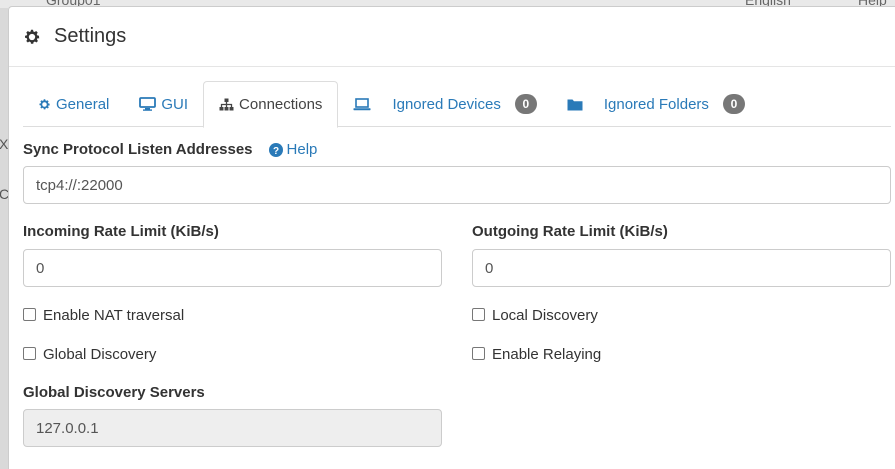 The image size is (895, 469). I want to click on help-link: ? Help, so click(293, 149).